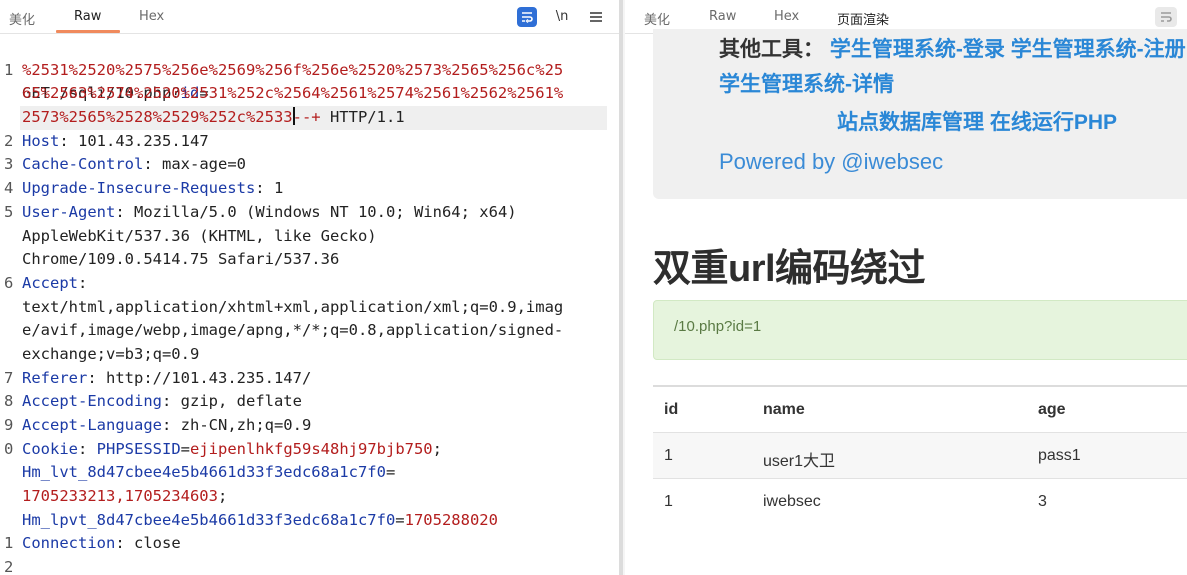 The height and width of the screenshot is (575, 1187). Describe the element at coordinates (158, 425) in the screenshot. I see `header-accept-language: 9 Accept-Language: zh-CN,zh;q=0.9` at that location.